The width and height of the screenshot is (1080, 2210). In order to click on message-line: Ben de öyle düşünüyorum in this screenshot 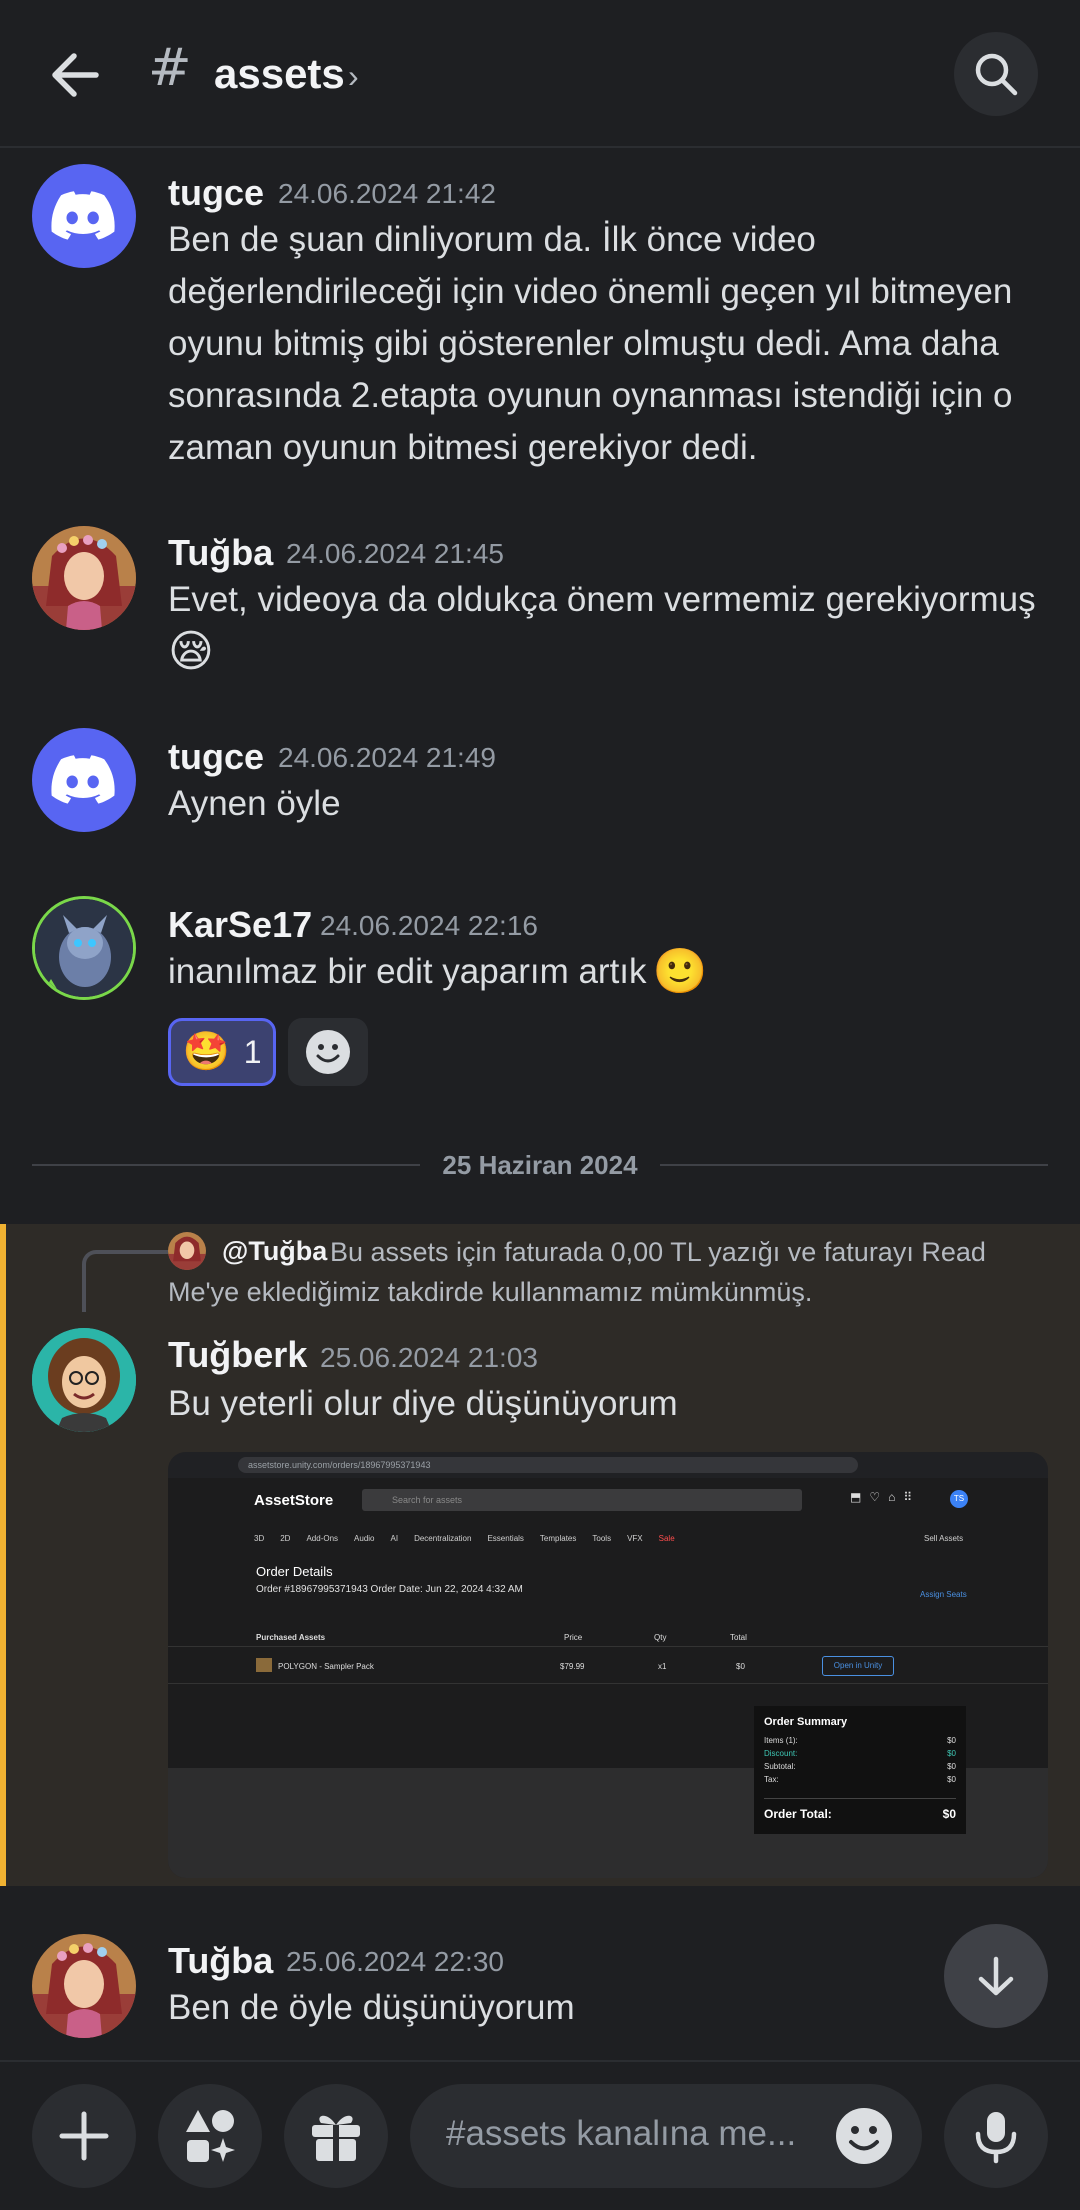, I will do `click(371, 2007)`.